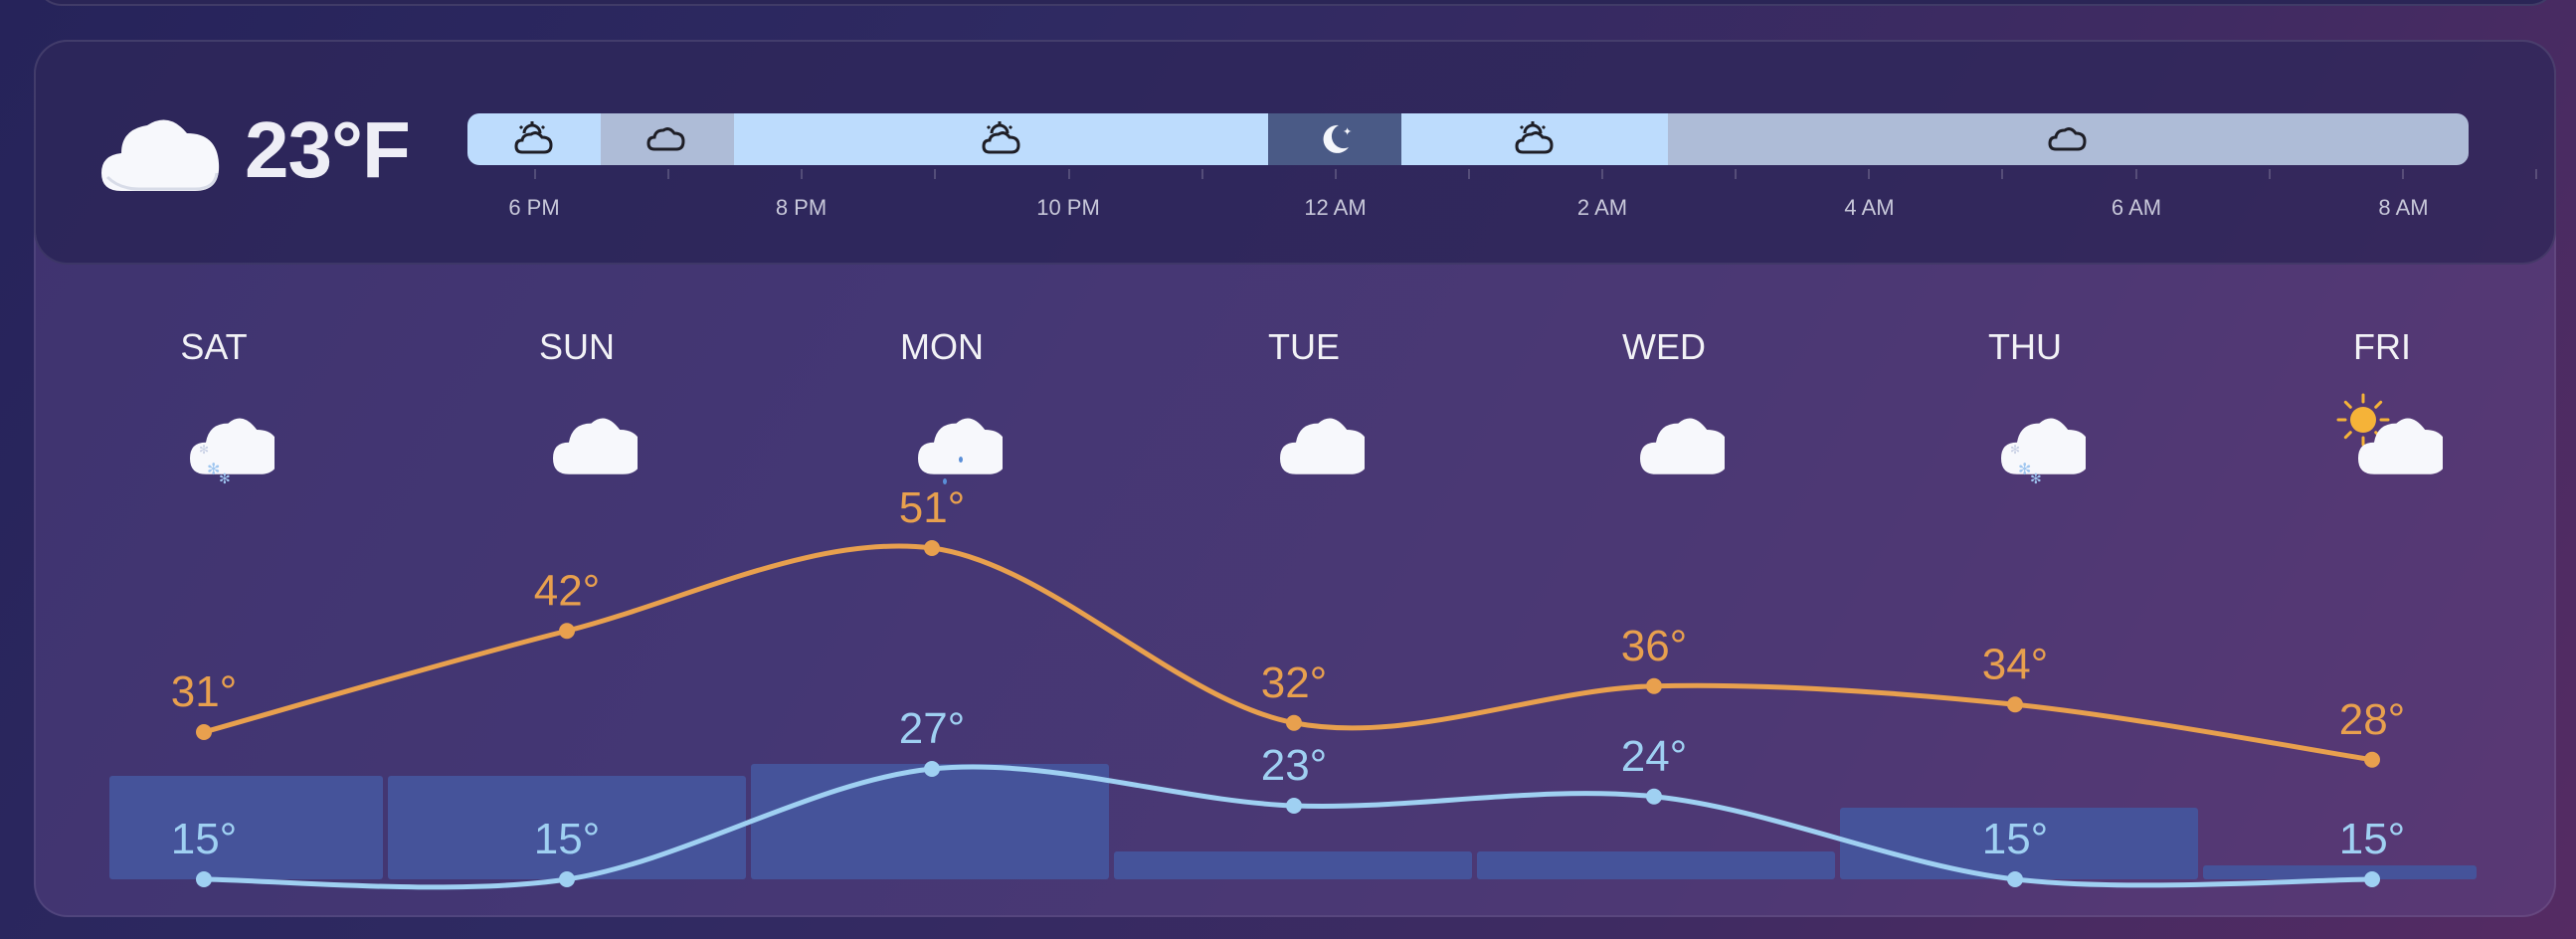  I want to click on temperature-label: 31°, so click(204, 691).